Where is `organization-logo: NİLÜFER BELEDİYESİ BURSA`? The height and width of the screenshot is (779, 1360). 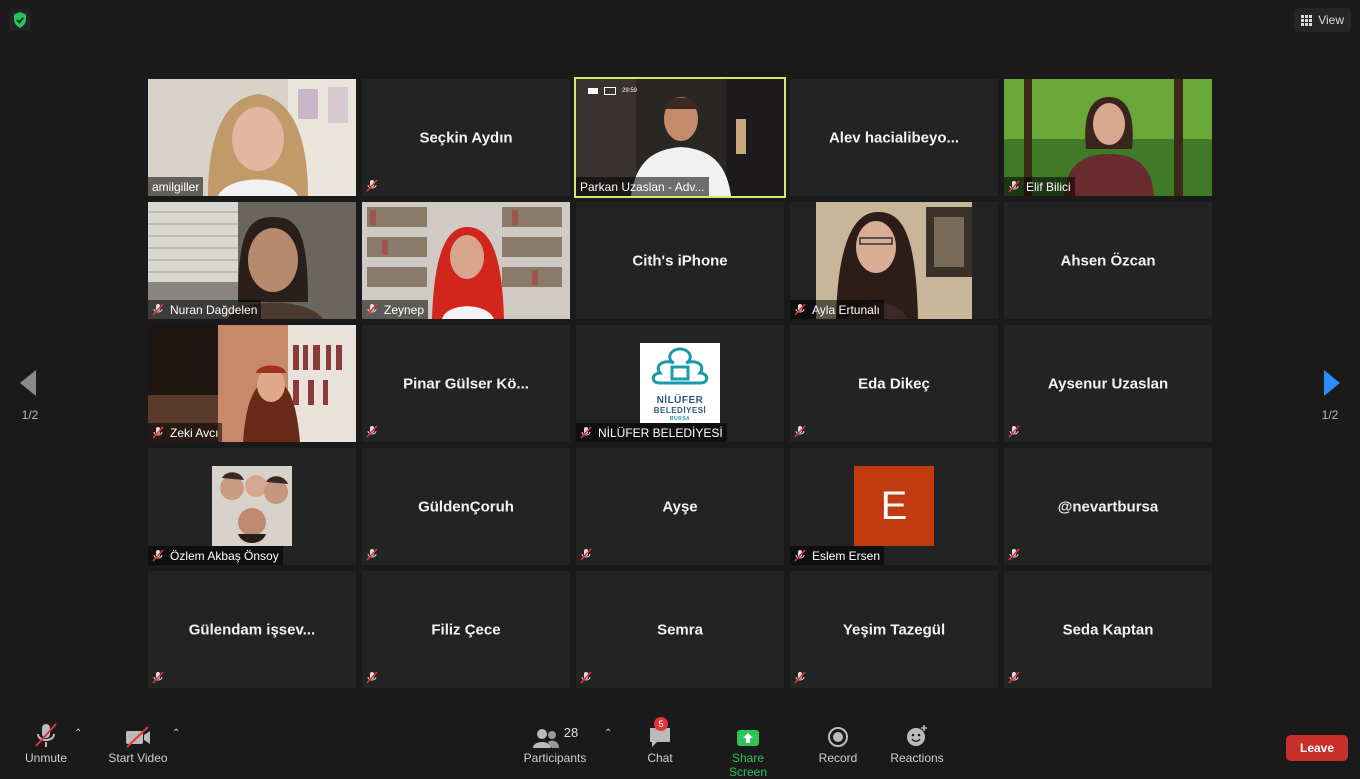 organization-logo: NİLÜFER BELEDİYESİ BURSA is located at coordinates (680, 383).